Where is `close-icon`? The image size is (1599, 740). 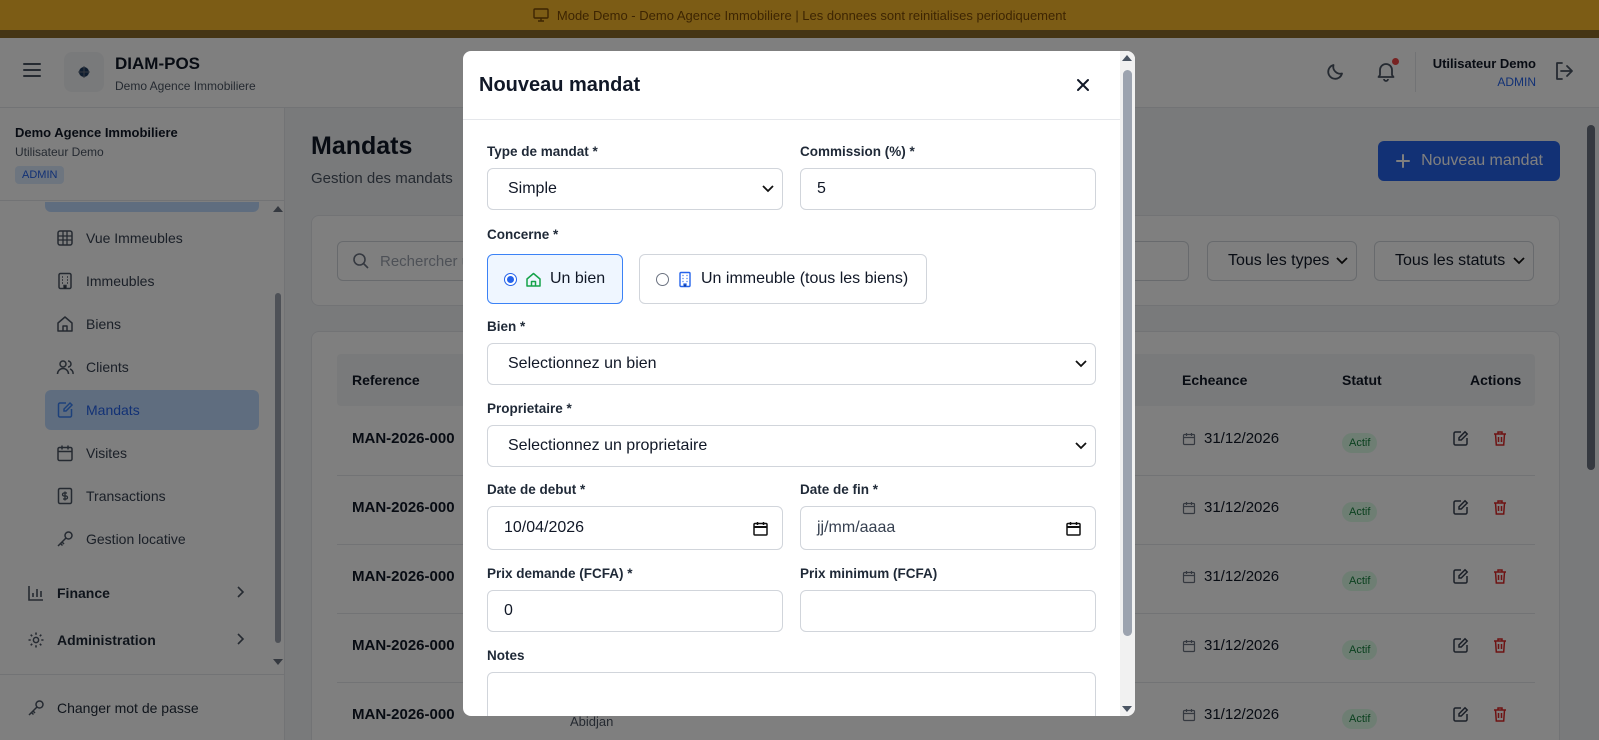 close-icon is located at coordinates (1083, 85).